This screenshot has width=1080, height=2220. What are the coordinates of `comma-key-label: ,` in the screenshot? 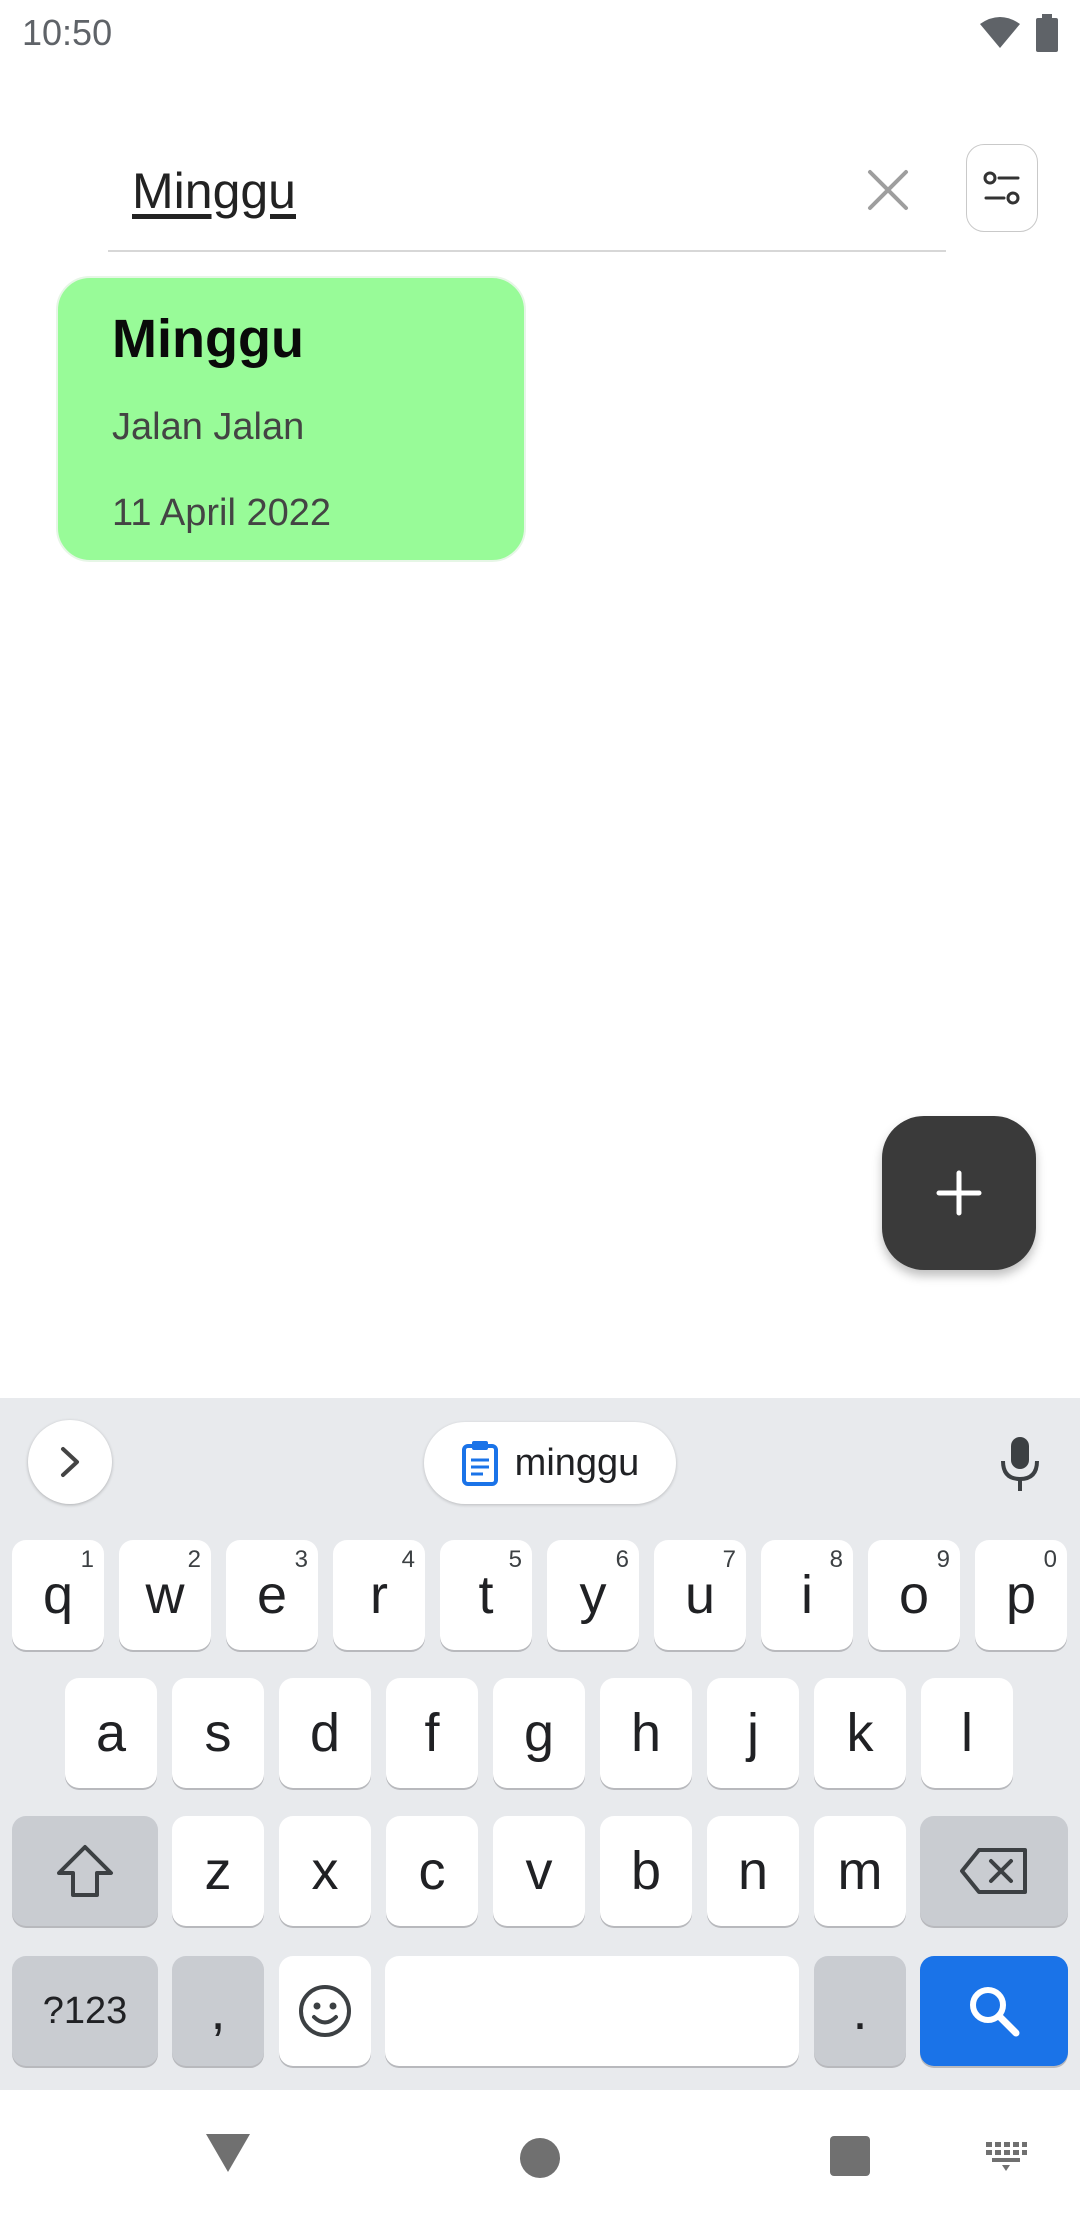 It's located at (218, 2011).